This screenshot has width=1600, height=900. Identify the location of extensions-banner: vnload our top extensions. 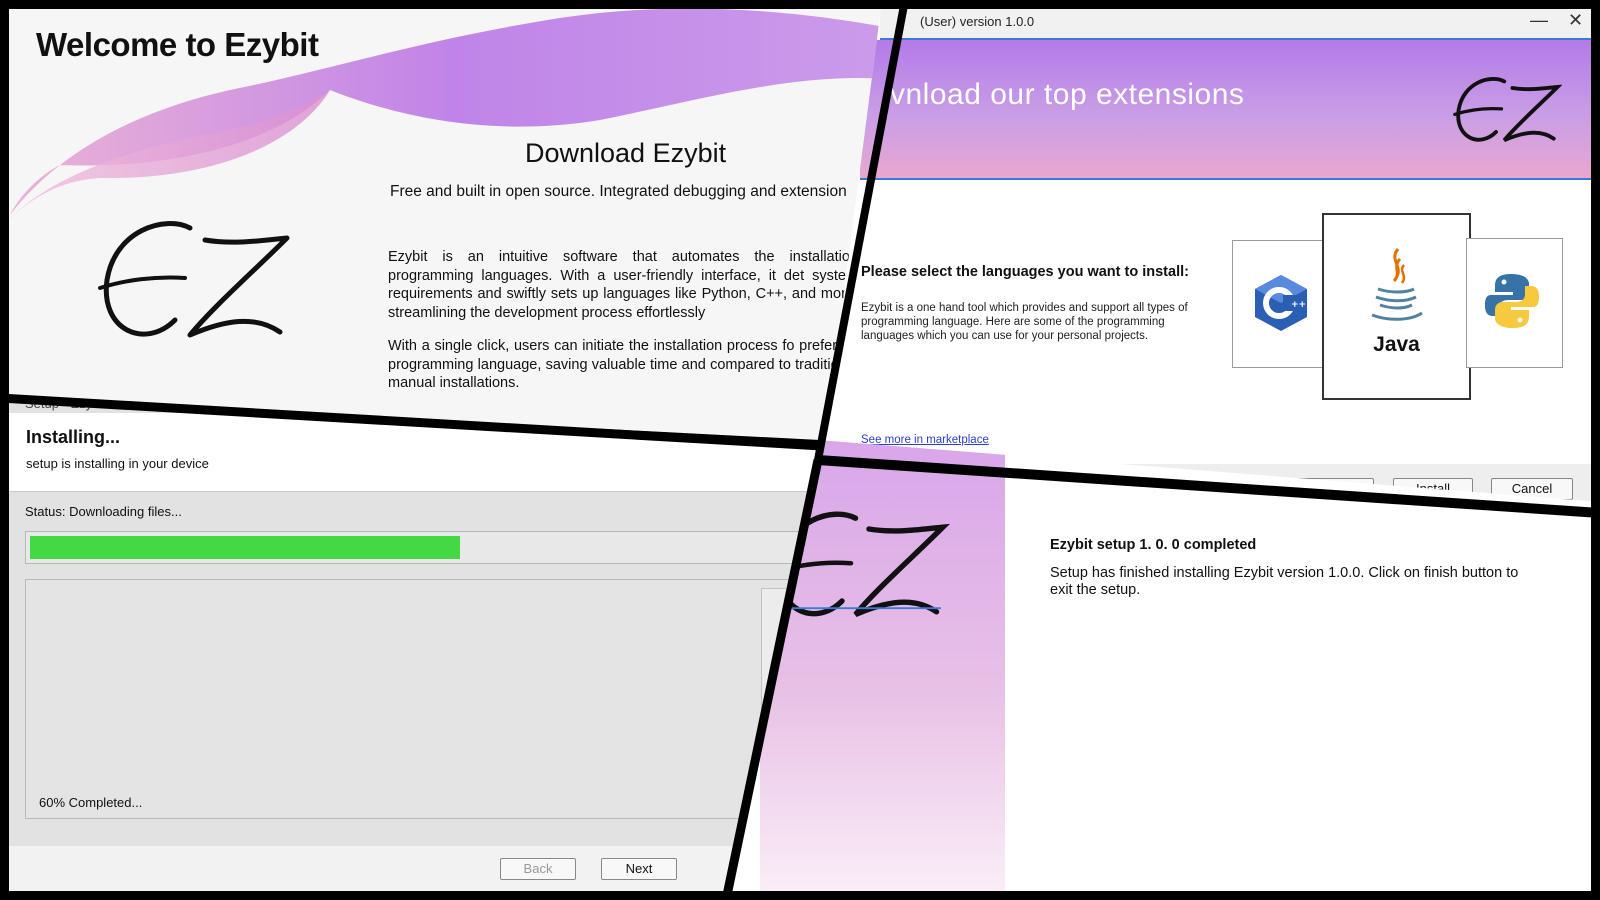
(1230, 110).